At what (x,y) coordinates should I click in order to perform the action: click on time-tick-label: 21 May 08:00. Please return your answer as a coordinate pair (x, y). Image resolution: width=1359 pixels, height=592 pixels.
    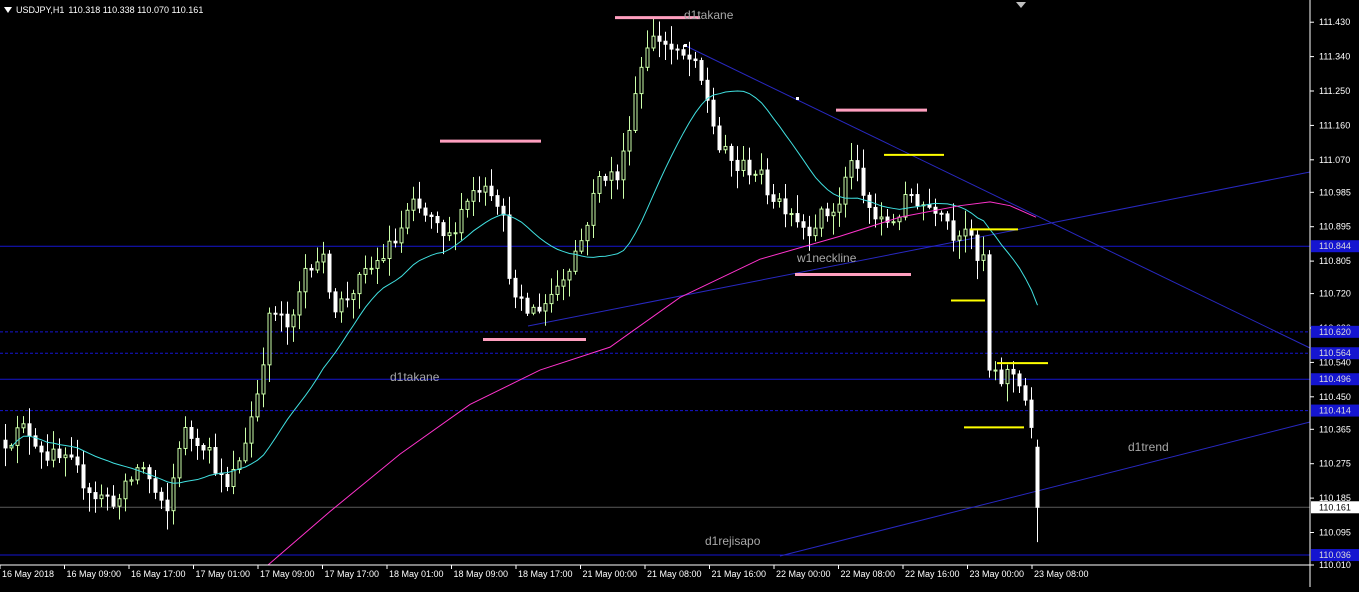
    Looking at the image, I should click on (674, 574).